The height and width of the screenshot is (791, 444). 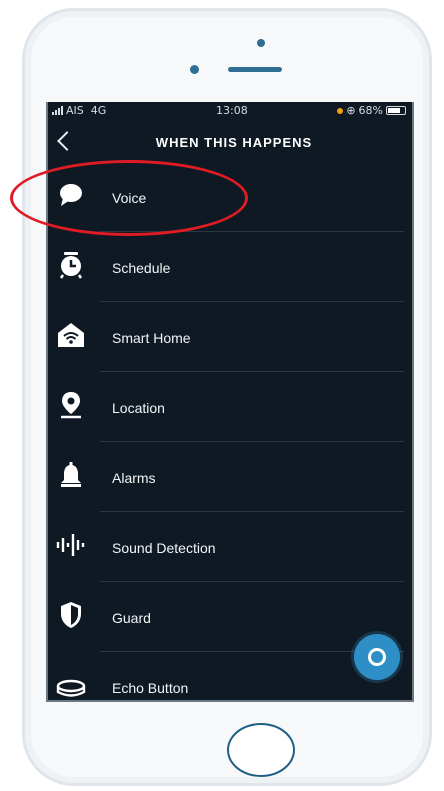 I want to click on echo-button-icon, so click(x=71, y=685).